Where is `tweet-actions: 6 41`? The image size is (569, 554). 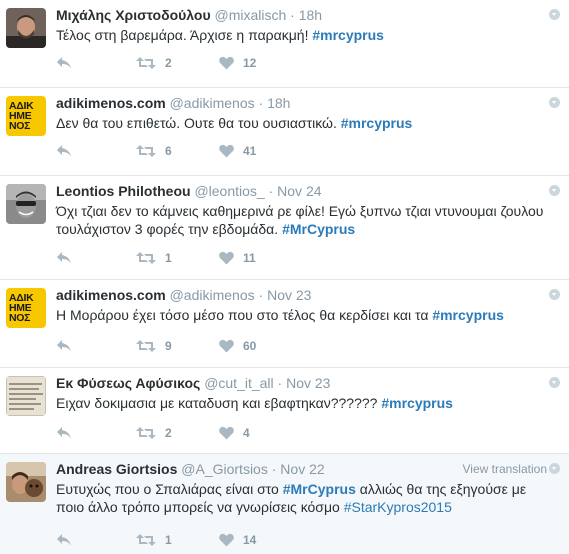 tweet-actions: 6 41 is located at coordinates (156, 151).